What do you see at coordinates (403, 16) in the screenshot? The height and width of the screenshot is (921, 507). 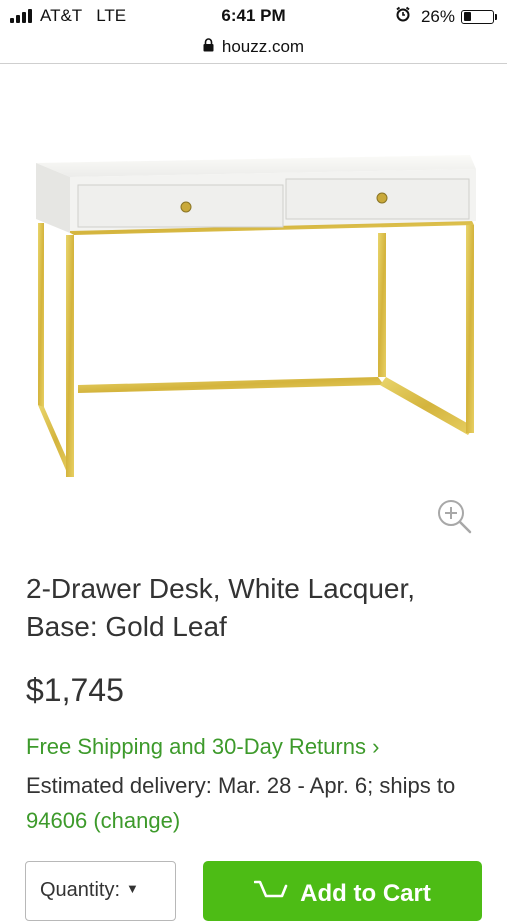 I see `alarm-icon` at bounding box center [403, 16].